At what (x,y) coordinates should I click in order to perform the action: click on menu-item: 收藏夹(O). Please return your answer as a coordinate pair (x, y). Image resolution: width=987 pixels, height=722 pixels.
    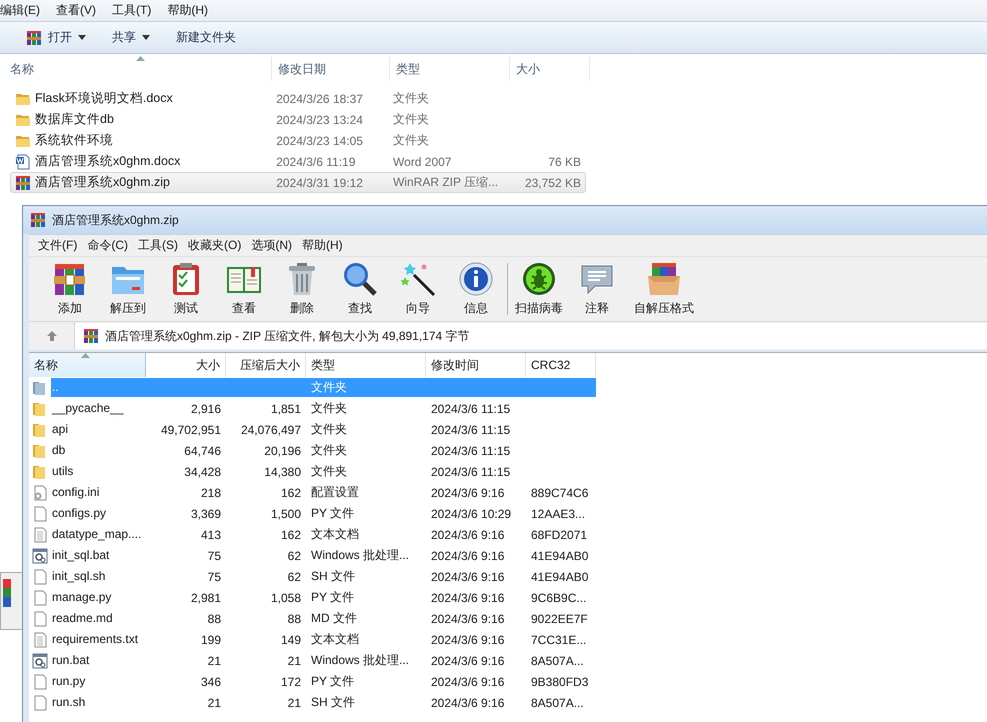
    Looking at the image, I should click on (216, 245).